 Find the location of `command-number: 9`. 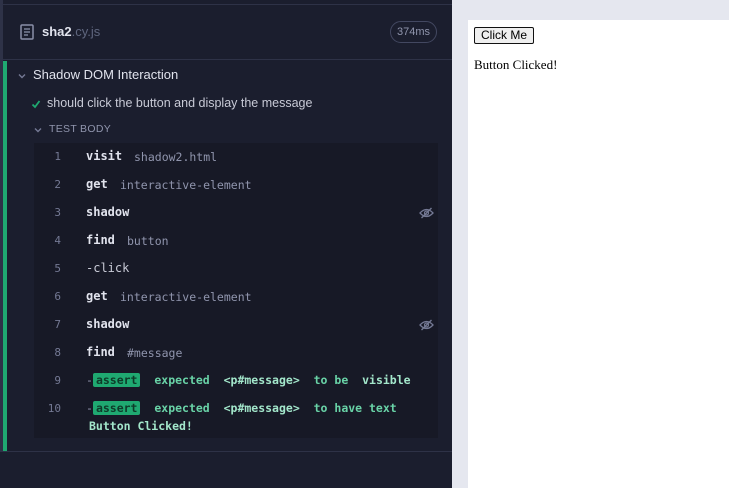

command-number: 9 is located at coordinates (57, 380).